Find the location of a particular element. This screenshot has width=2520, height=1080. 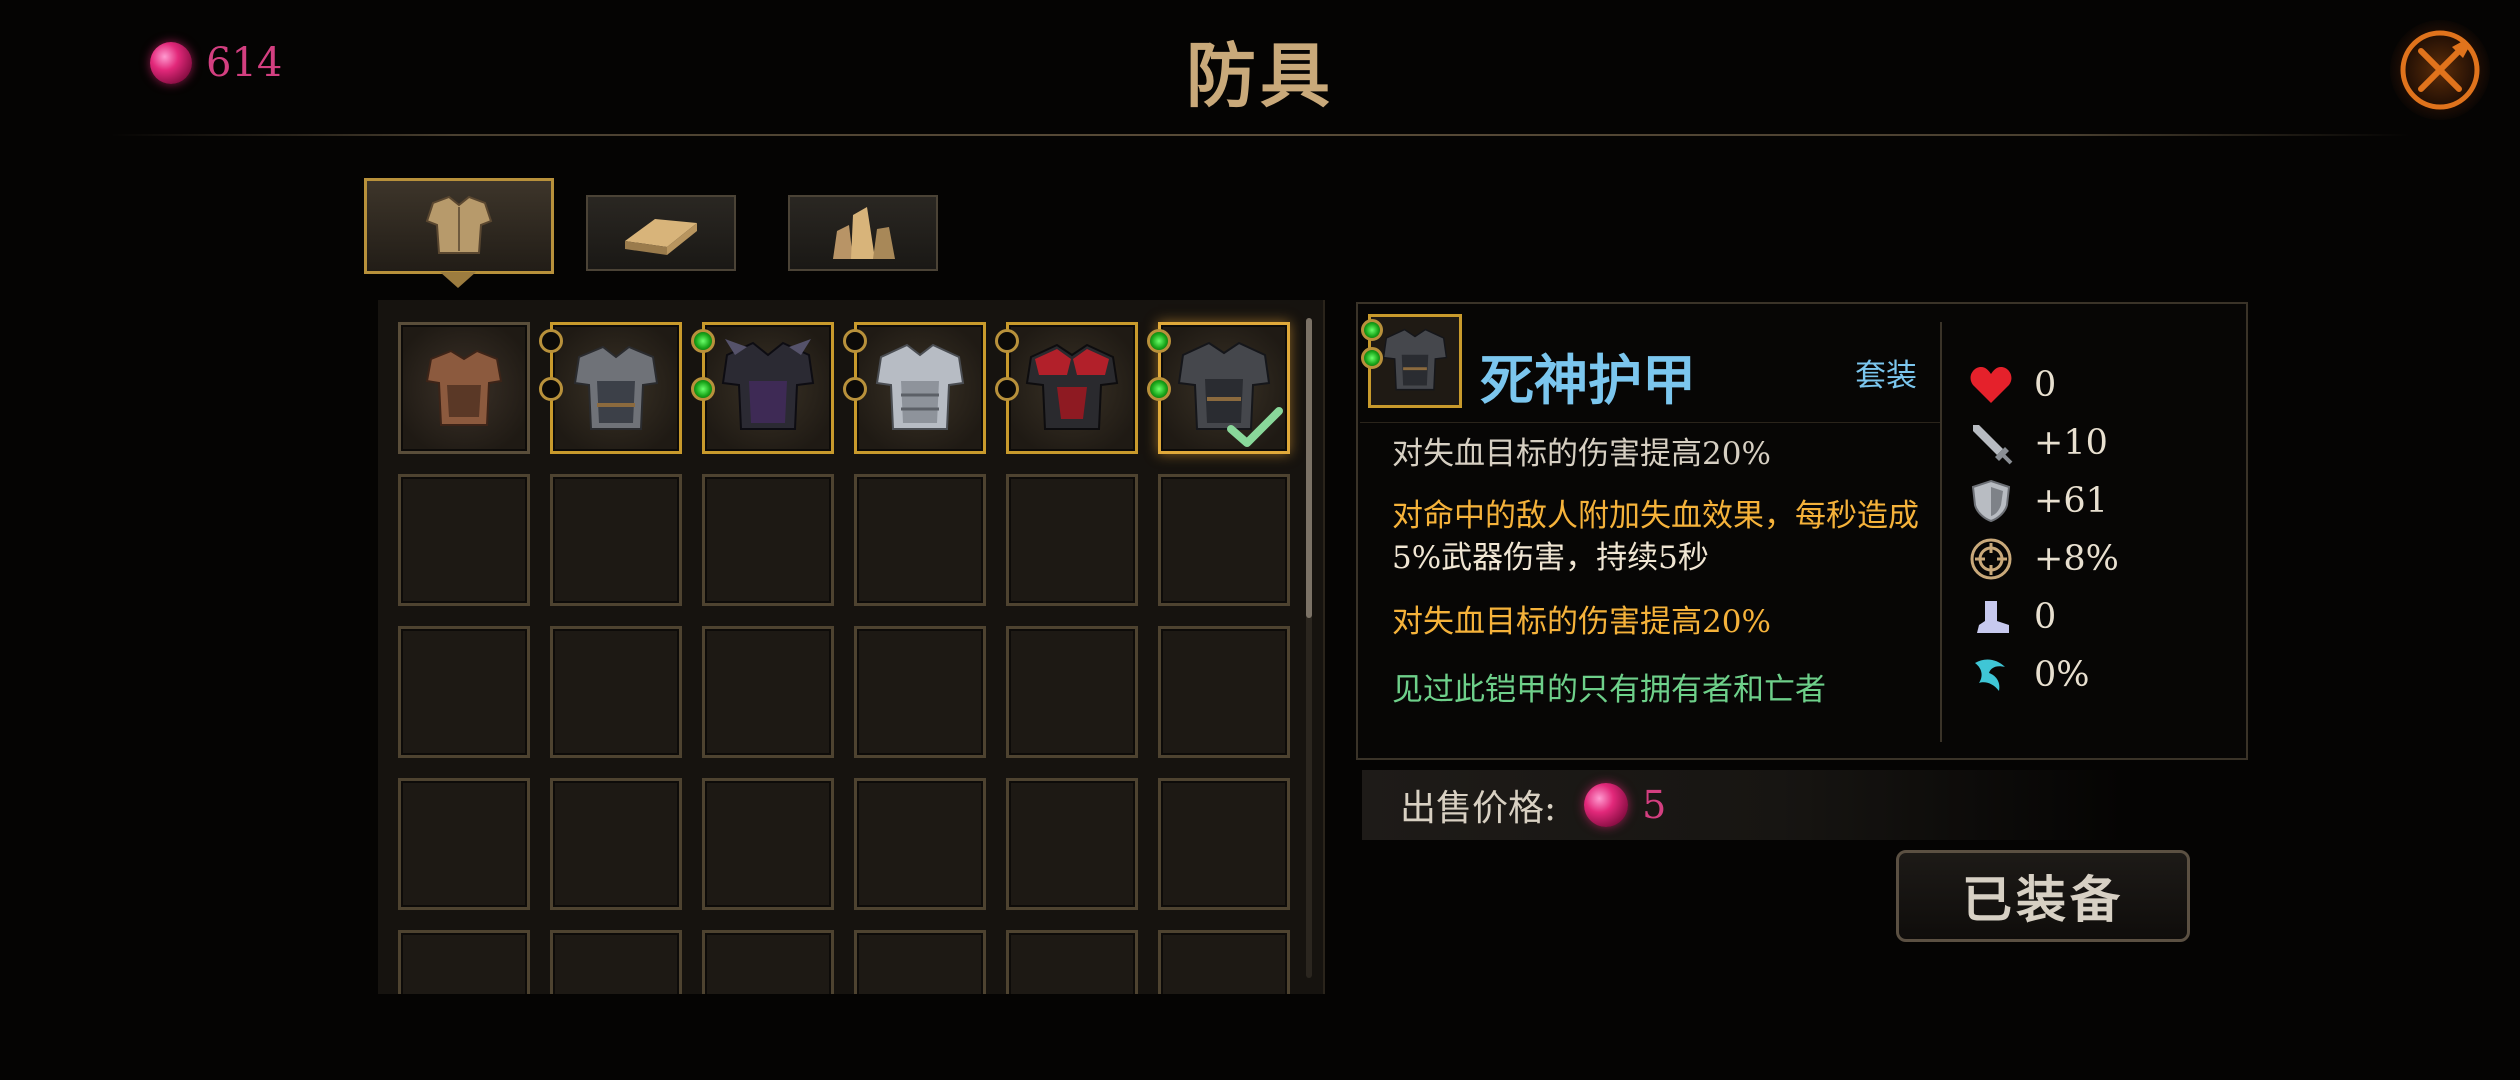

stat-speed: 0 is located at coordinates (2012, 617).